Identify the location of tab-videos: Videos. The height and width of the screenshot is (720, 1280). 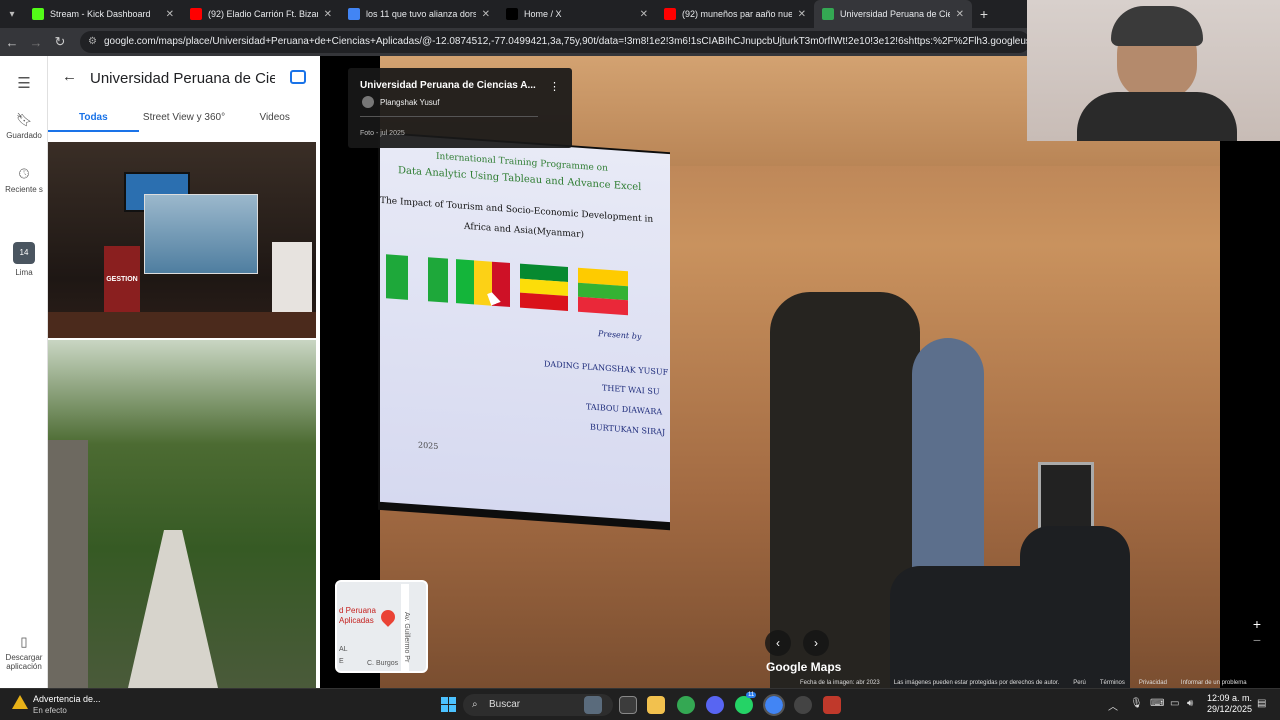
(274, 119).